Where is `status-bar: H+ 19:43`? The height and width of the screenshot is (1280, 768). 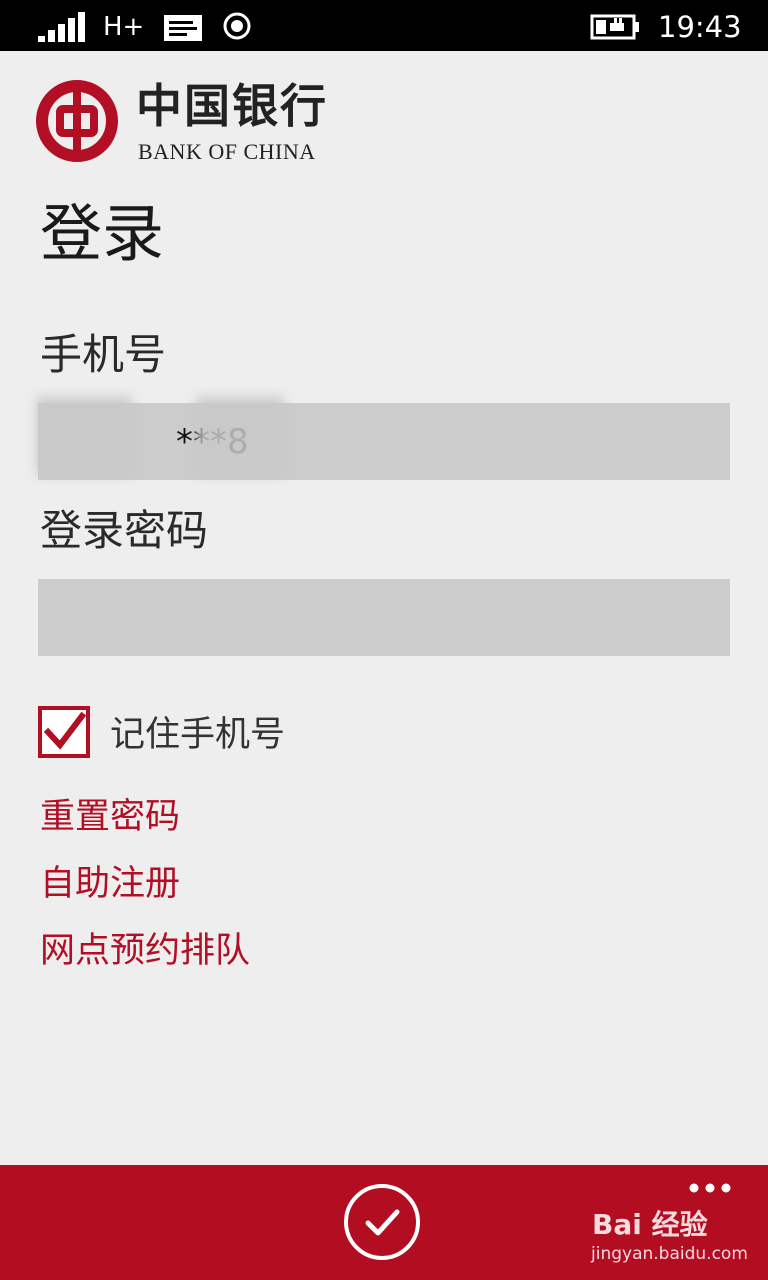 status-bar: H+ 19:43 is located at coordinates (384, 25).